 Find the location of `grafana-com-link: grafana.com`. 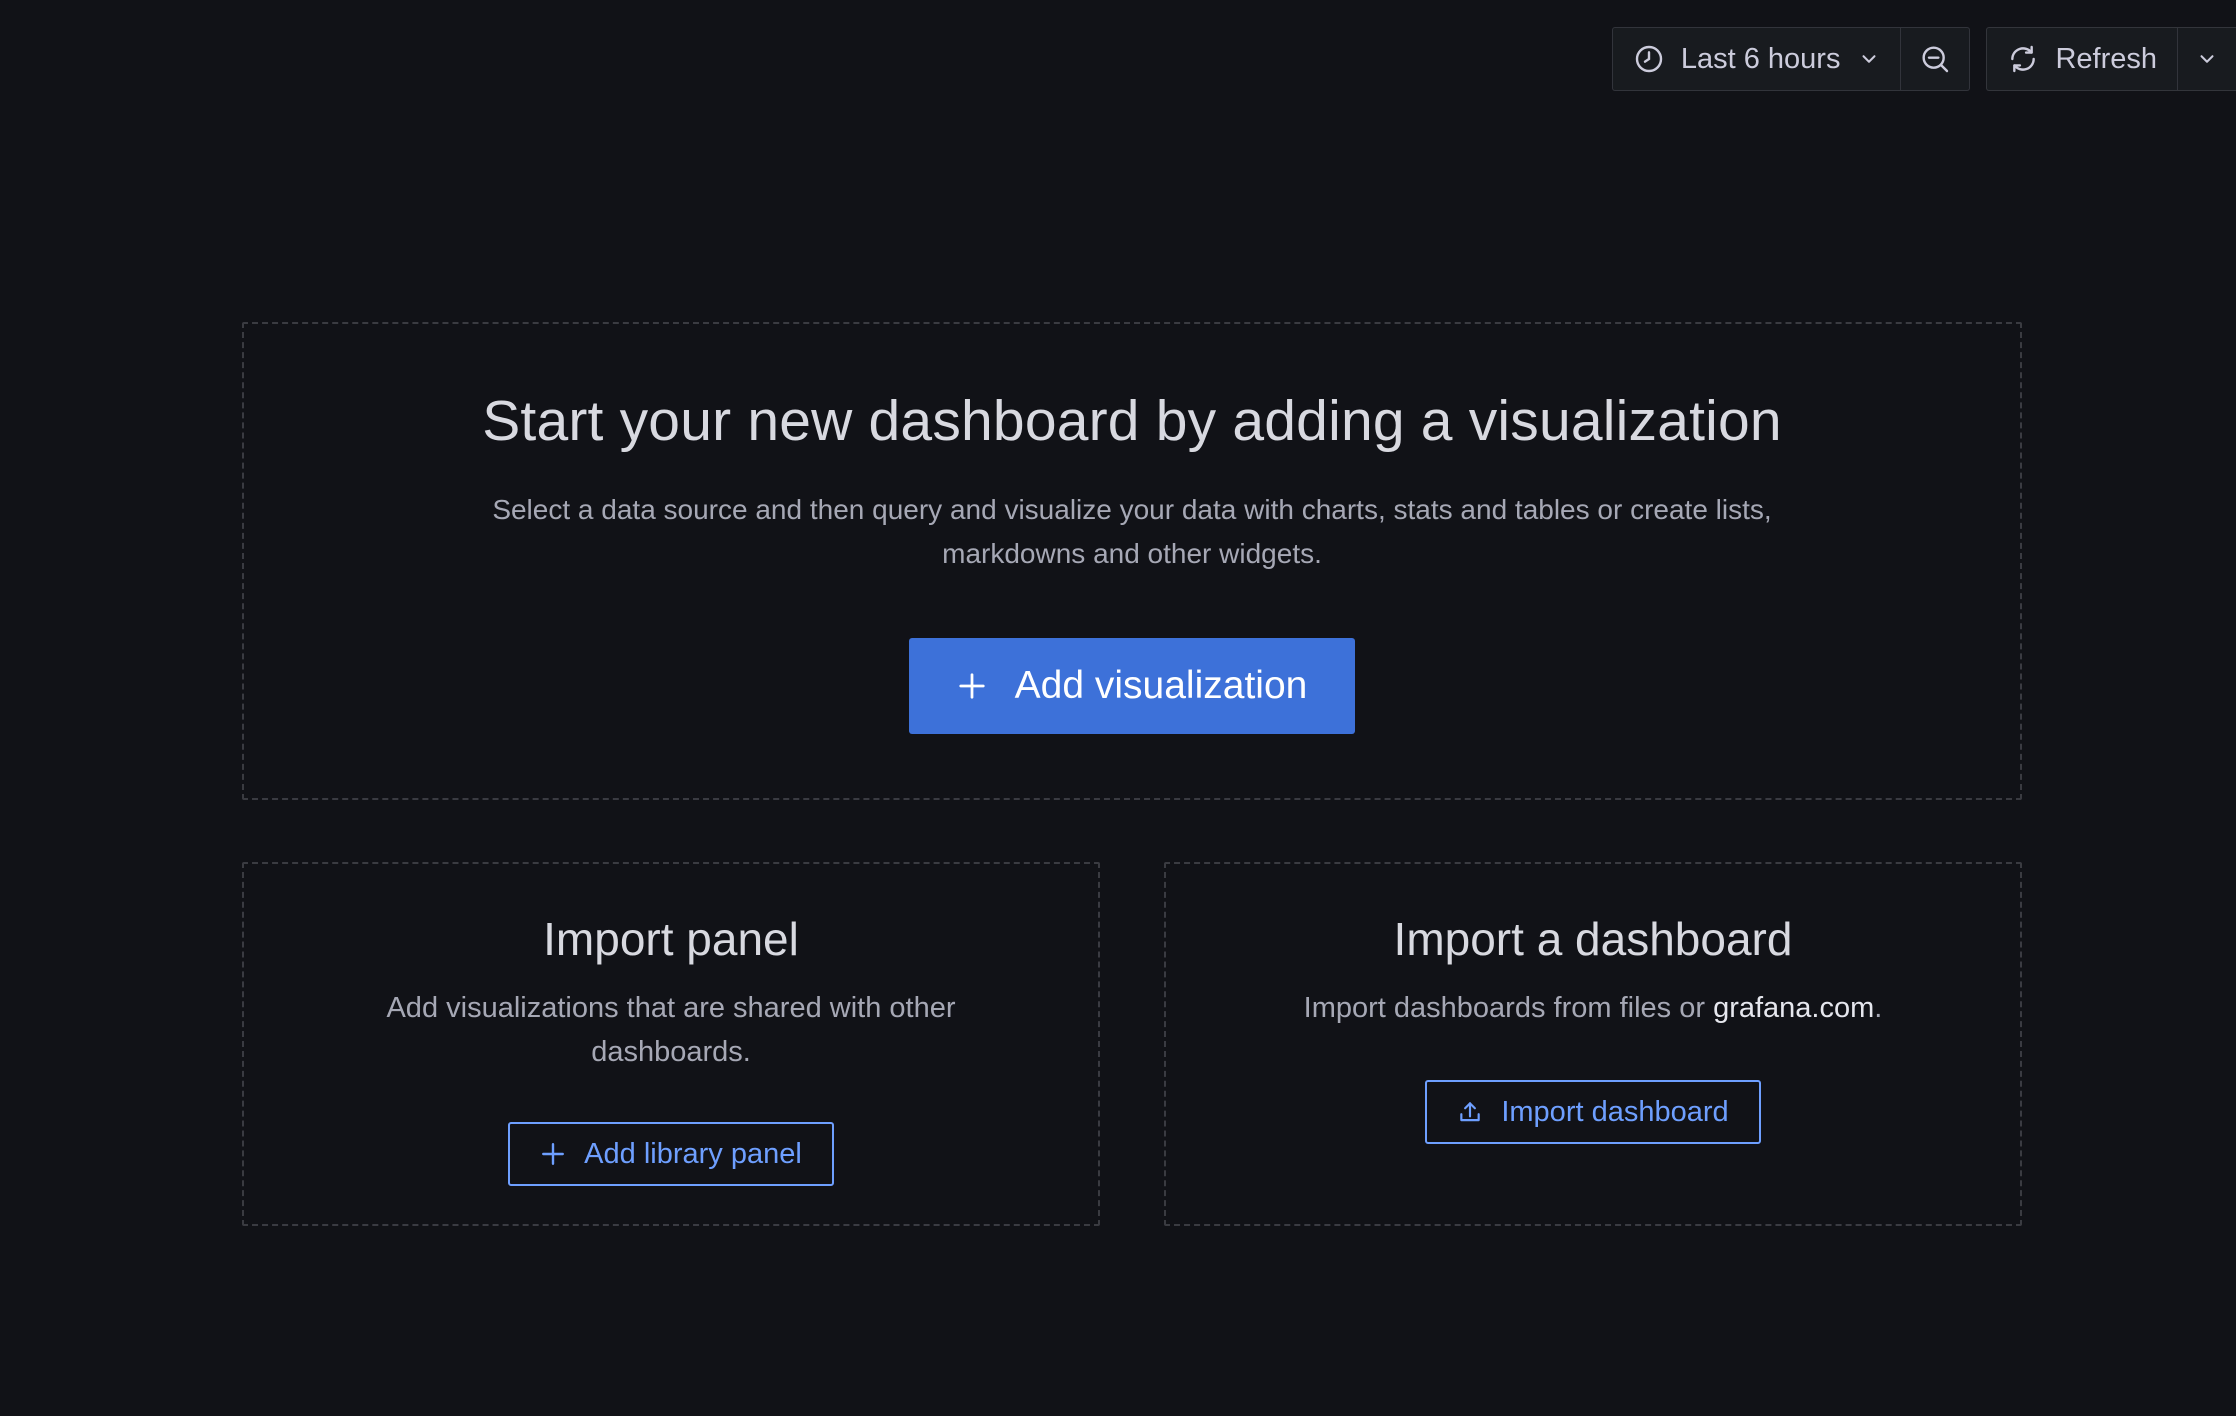

grafana-com-link: grafana.com is located at coordinates (1793, 1008).